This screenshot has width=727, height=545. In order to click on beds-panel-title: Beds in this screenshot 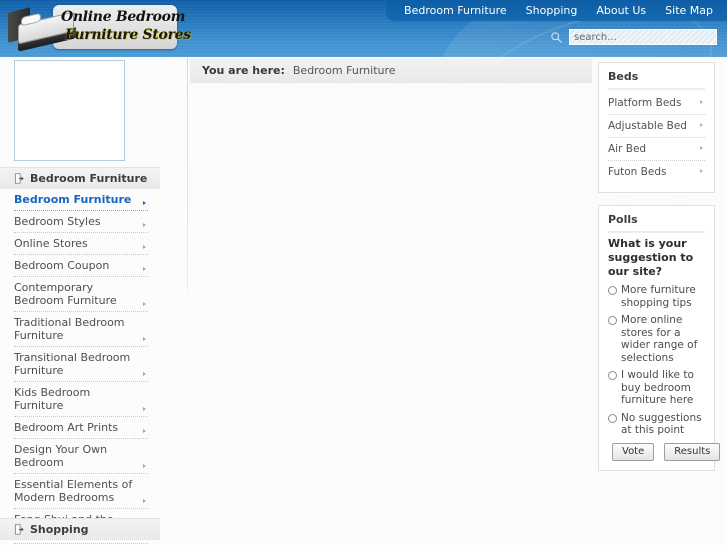, I will do `click(656, 80)`.